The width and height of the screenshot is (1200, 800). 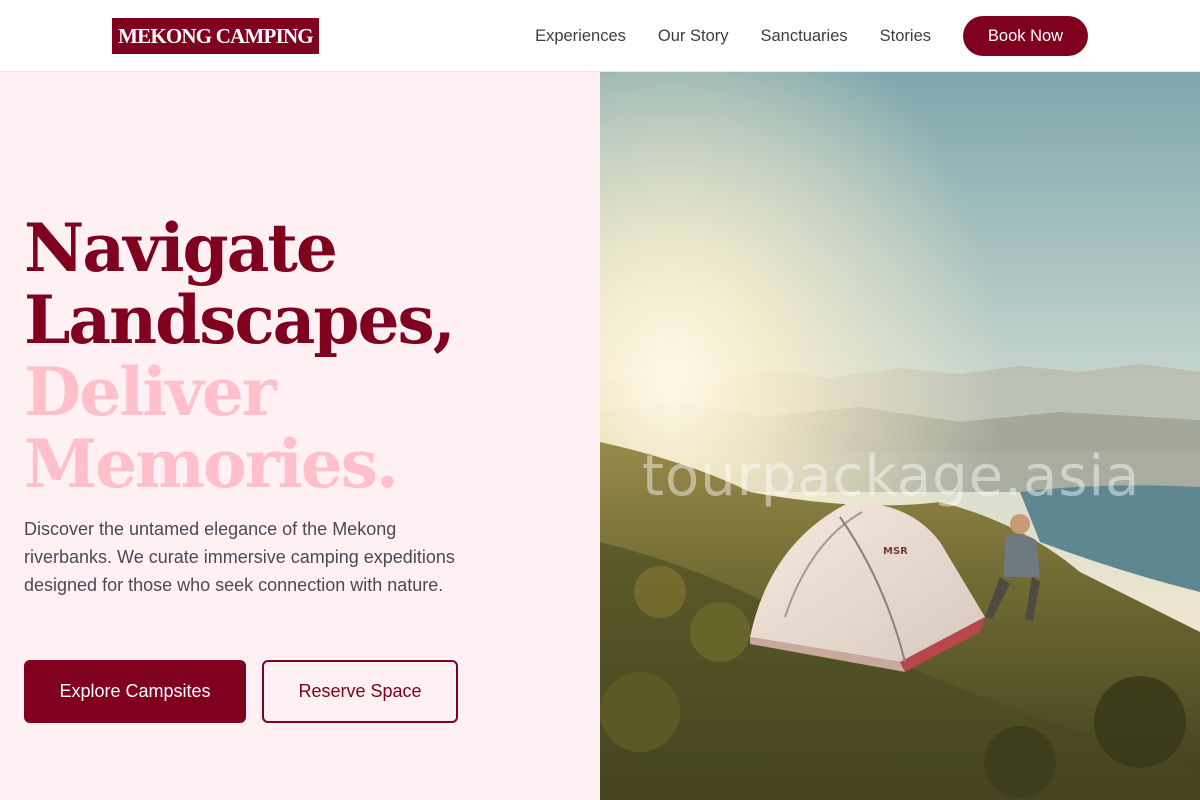 I want to click on watermark: tourpackage.asia, so click(x=891, y=476).